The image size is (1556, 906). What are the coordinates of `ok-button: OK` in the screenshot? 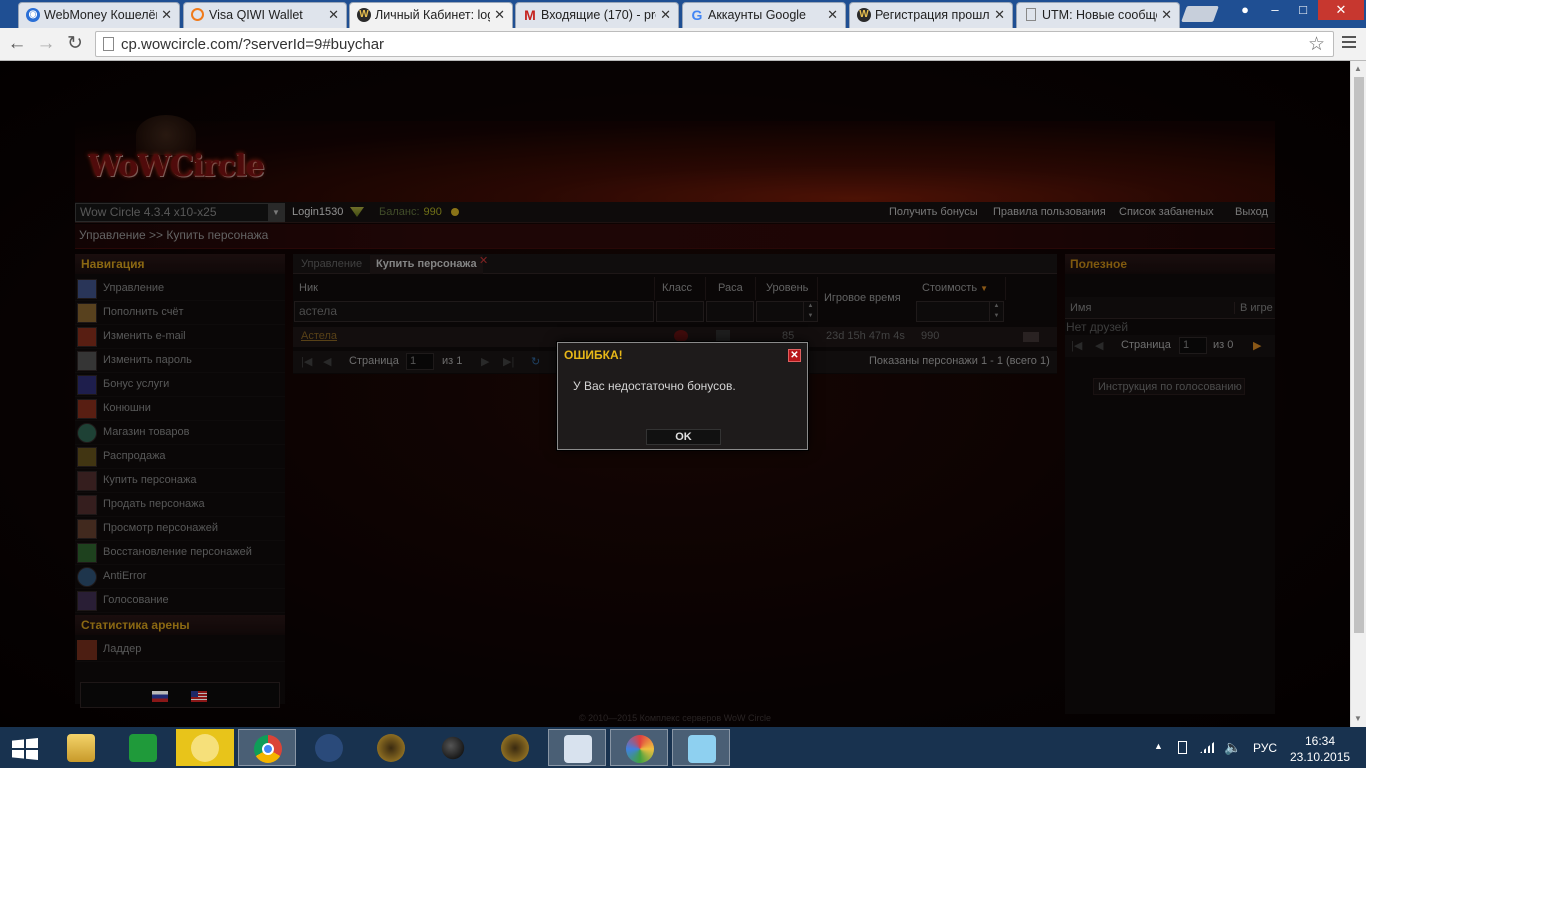 It's located at (683, 437).